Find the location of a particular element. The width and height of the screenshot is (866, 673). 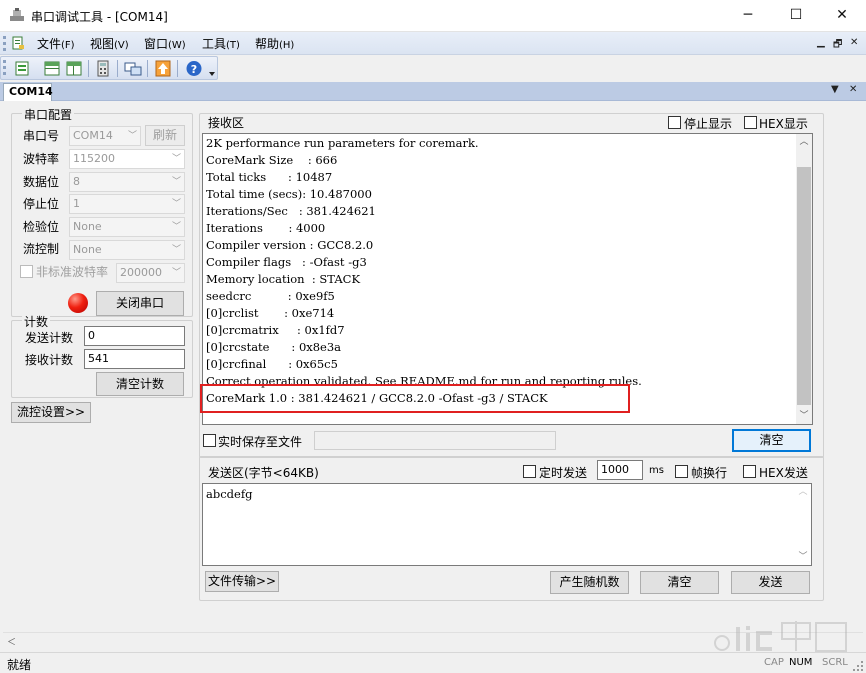

port-select: COM14 ﹀ is located at coordinates (105, 136).